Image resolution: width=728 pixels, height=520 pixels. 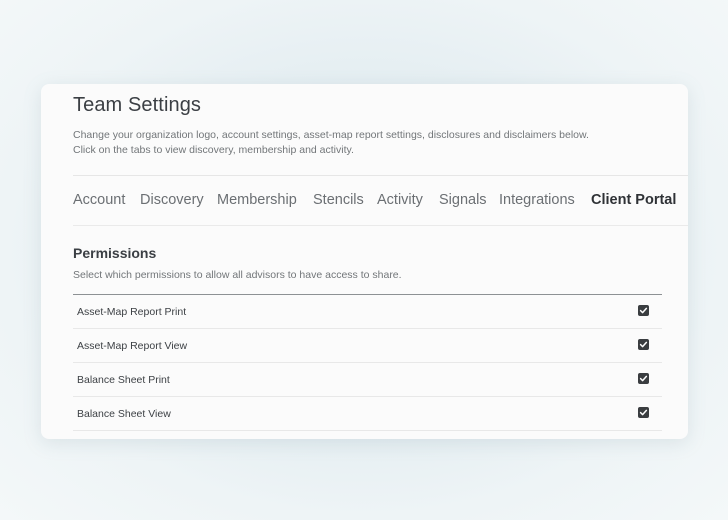 What do you see at coordinates (124, 414) in the screenshot?
I see `permission-label: Balance Sheet View` at bounding box center [124, 414].